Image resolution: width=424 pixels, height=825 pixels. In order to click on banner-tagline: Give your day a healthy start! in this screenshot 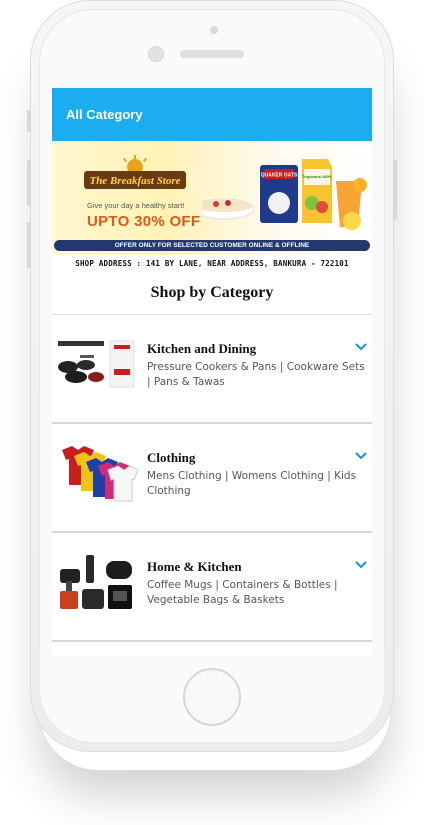, I will do `click(136, 205)`.